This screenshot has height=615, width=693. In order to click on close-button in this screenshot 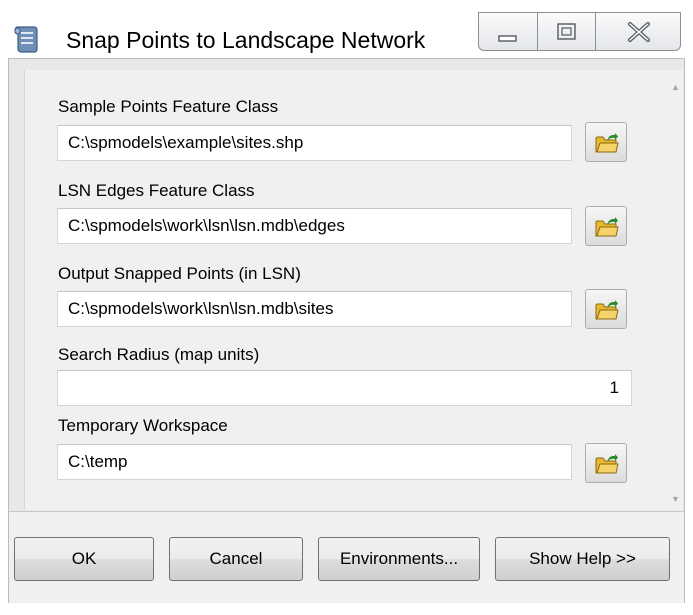, I will do `click(638, 31)`.